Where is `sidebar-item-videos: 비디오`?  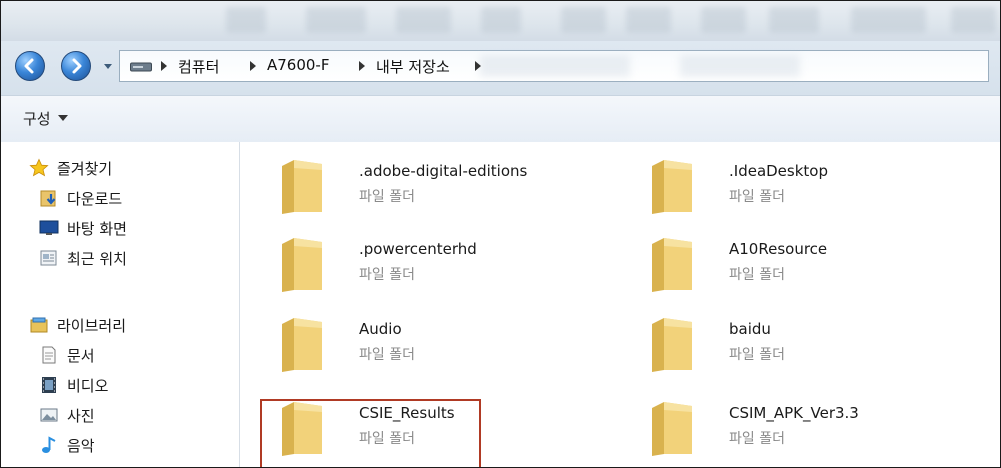
sidebar-item-videos: 비디오 is located at coordinates (73, 385).